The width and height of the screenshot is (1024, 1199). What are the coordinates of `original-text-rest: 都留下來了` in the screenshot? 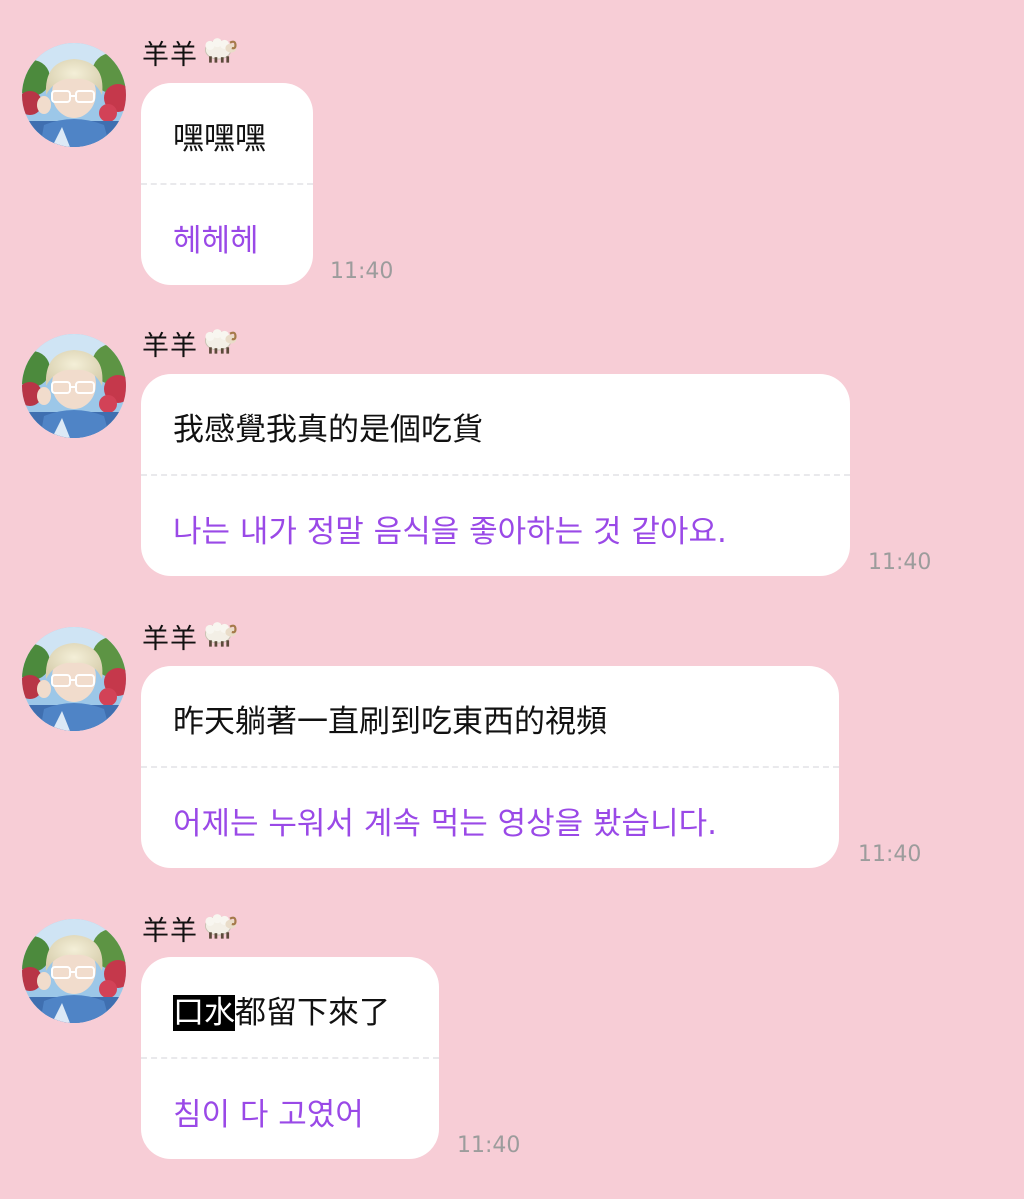 It's located at (312, 1013).